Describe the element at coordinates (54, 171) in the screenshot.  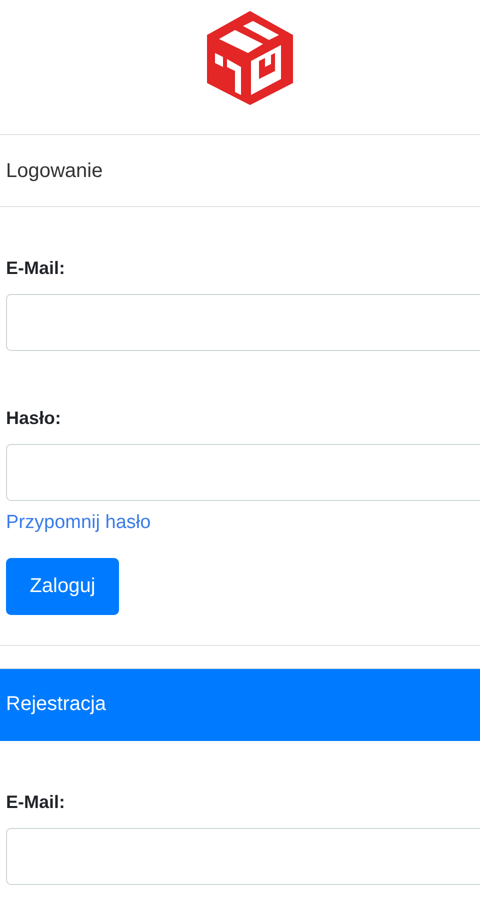
I see `card-title: Logowanie` at that location.